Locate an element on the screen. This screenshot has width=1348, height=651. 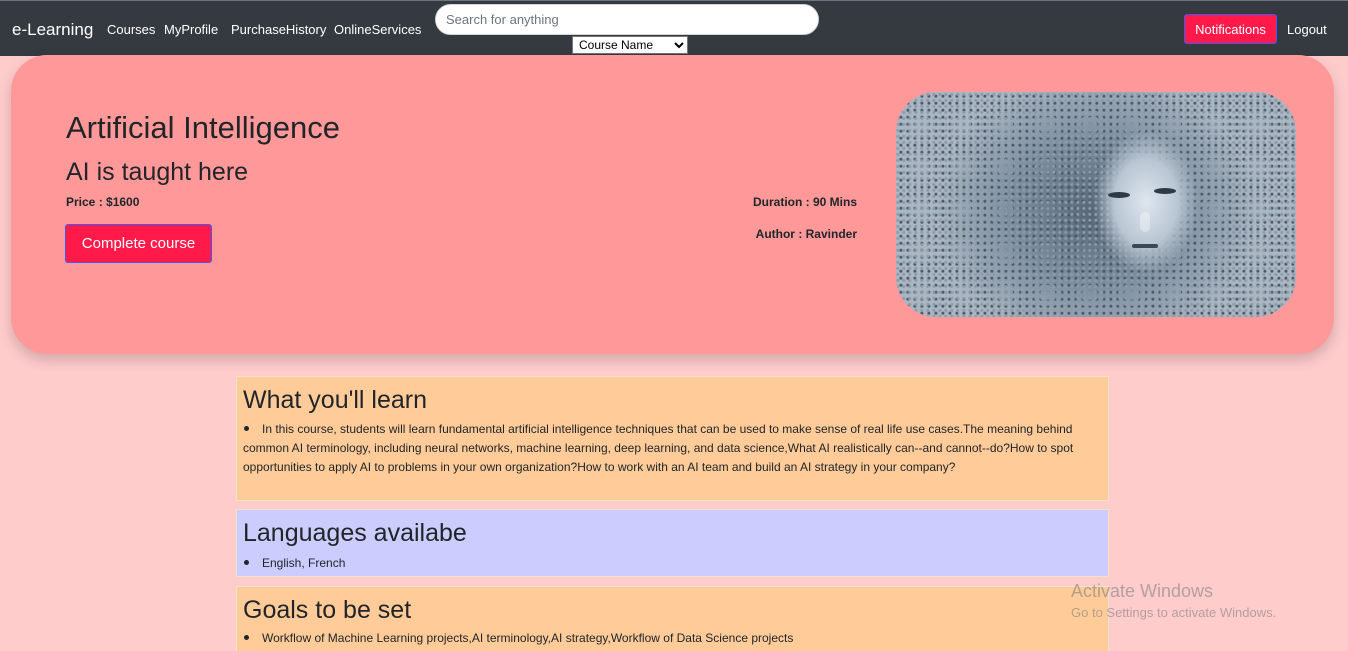
image-eye-left is located at coordinates (1119, 195).